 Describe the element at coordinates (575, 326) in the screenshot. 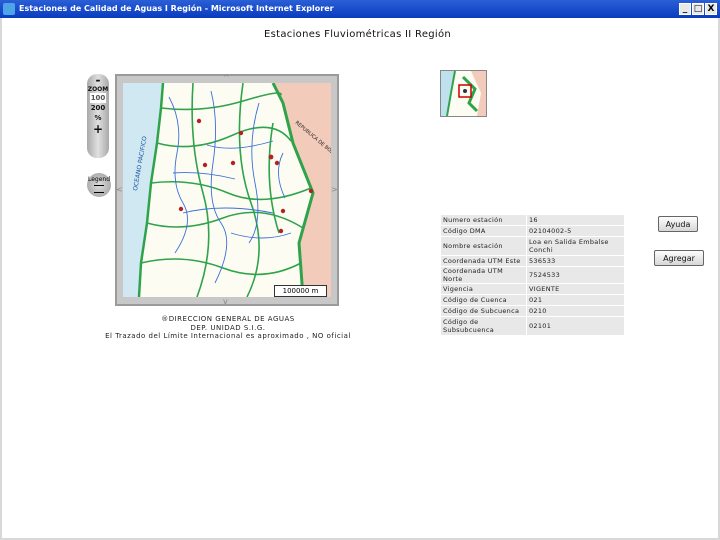

I see `value-subsubbasin-code: 02101` at that location.